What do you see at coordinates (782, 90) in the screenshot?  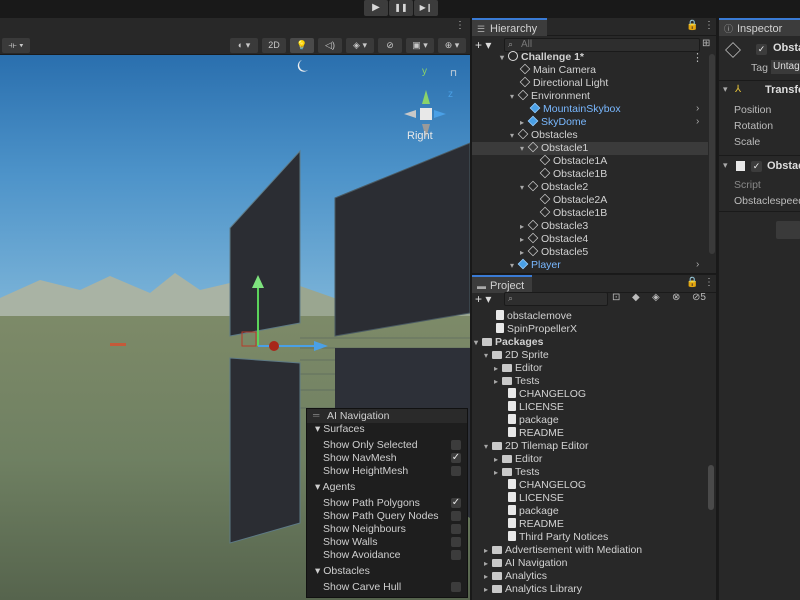 I see `transform-header: Transfo` at bounding box center [782, 90].